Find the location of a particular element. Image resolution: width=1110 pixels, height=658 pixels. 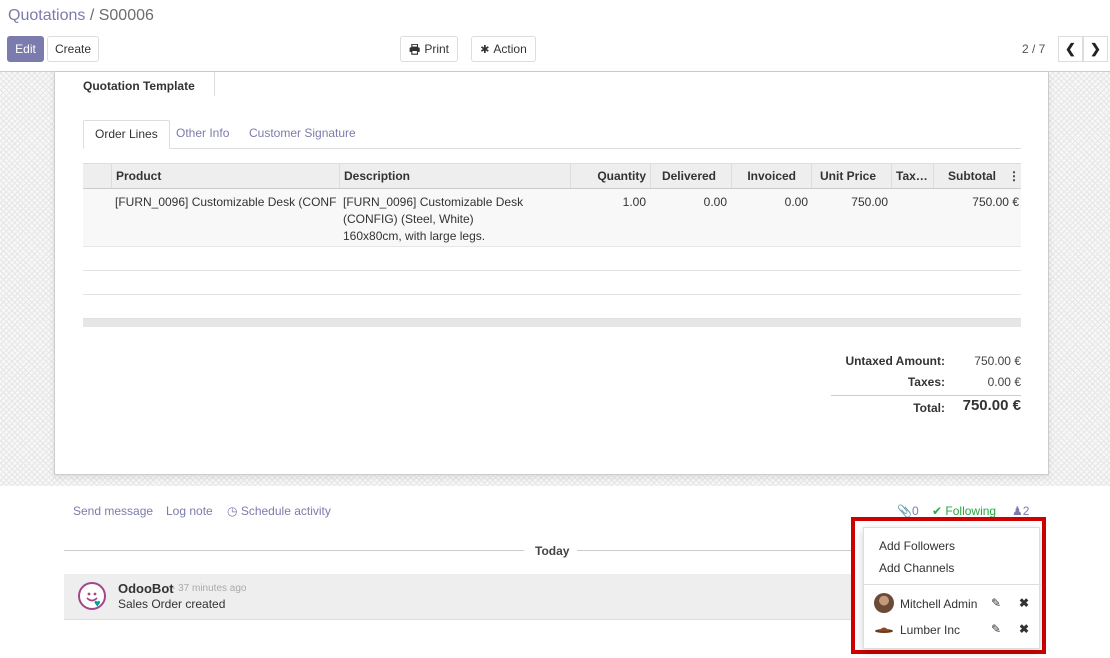

following-label: Following is located at coordinates (971, 511).